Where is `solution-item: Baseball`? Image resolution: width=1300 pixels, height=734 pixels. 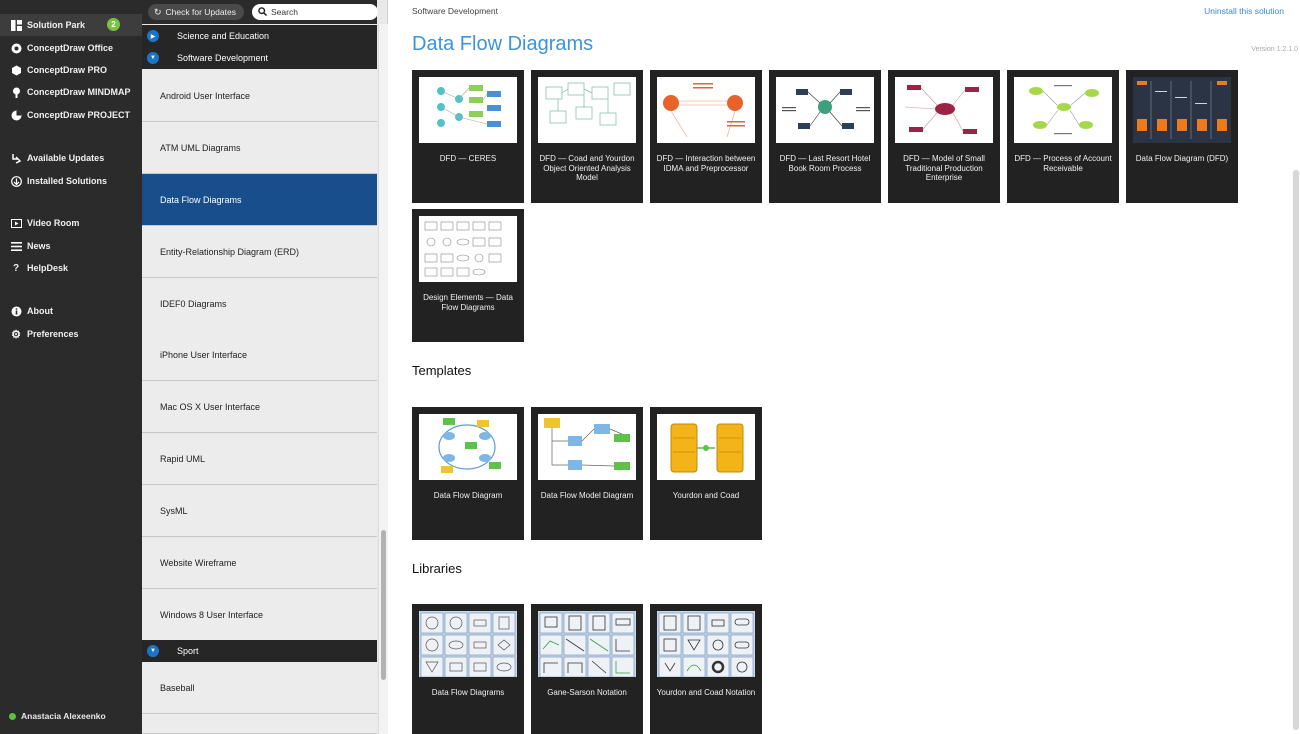
solution-item: Baseball is located at coordinates (259, 688).